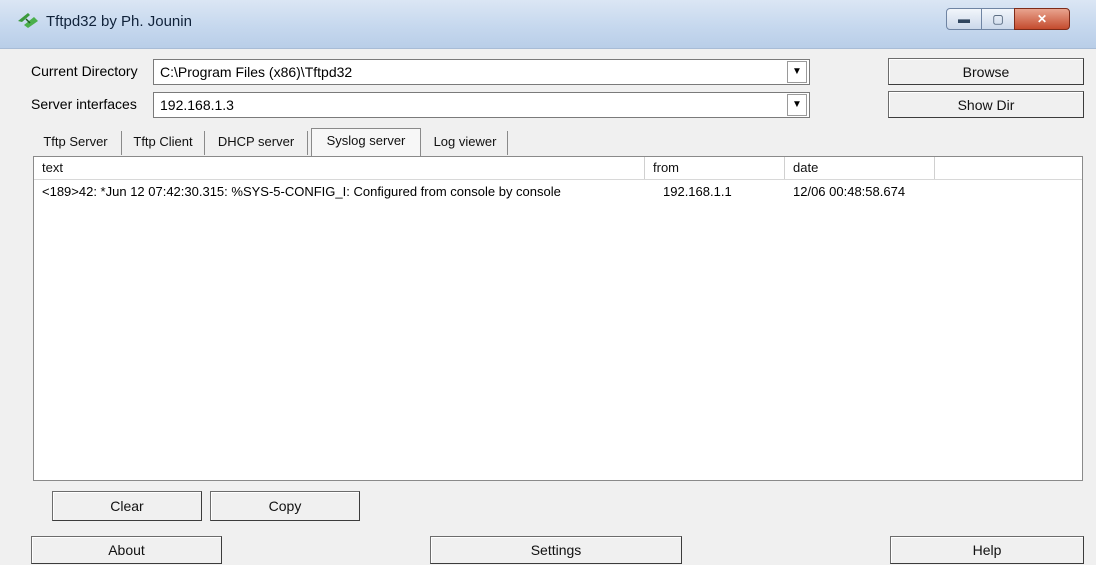  Describe the element at coordinates (481, 72) in the screenshot. I see `current-directory-combobox: C:\Program Files (x86)\Tftpd32` at that location.